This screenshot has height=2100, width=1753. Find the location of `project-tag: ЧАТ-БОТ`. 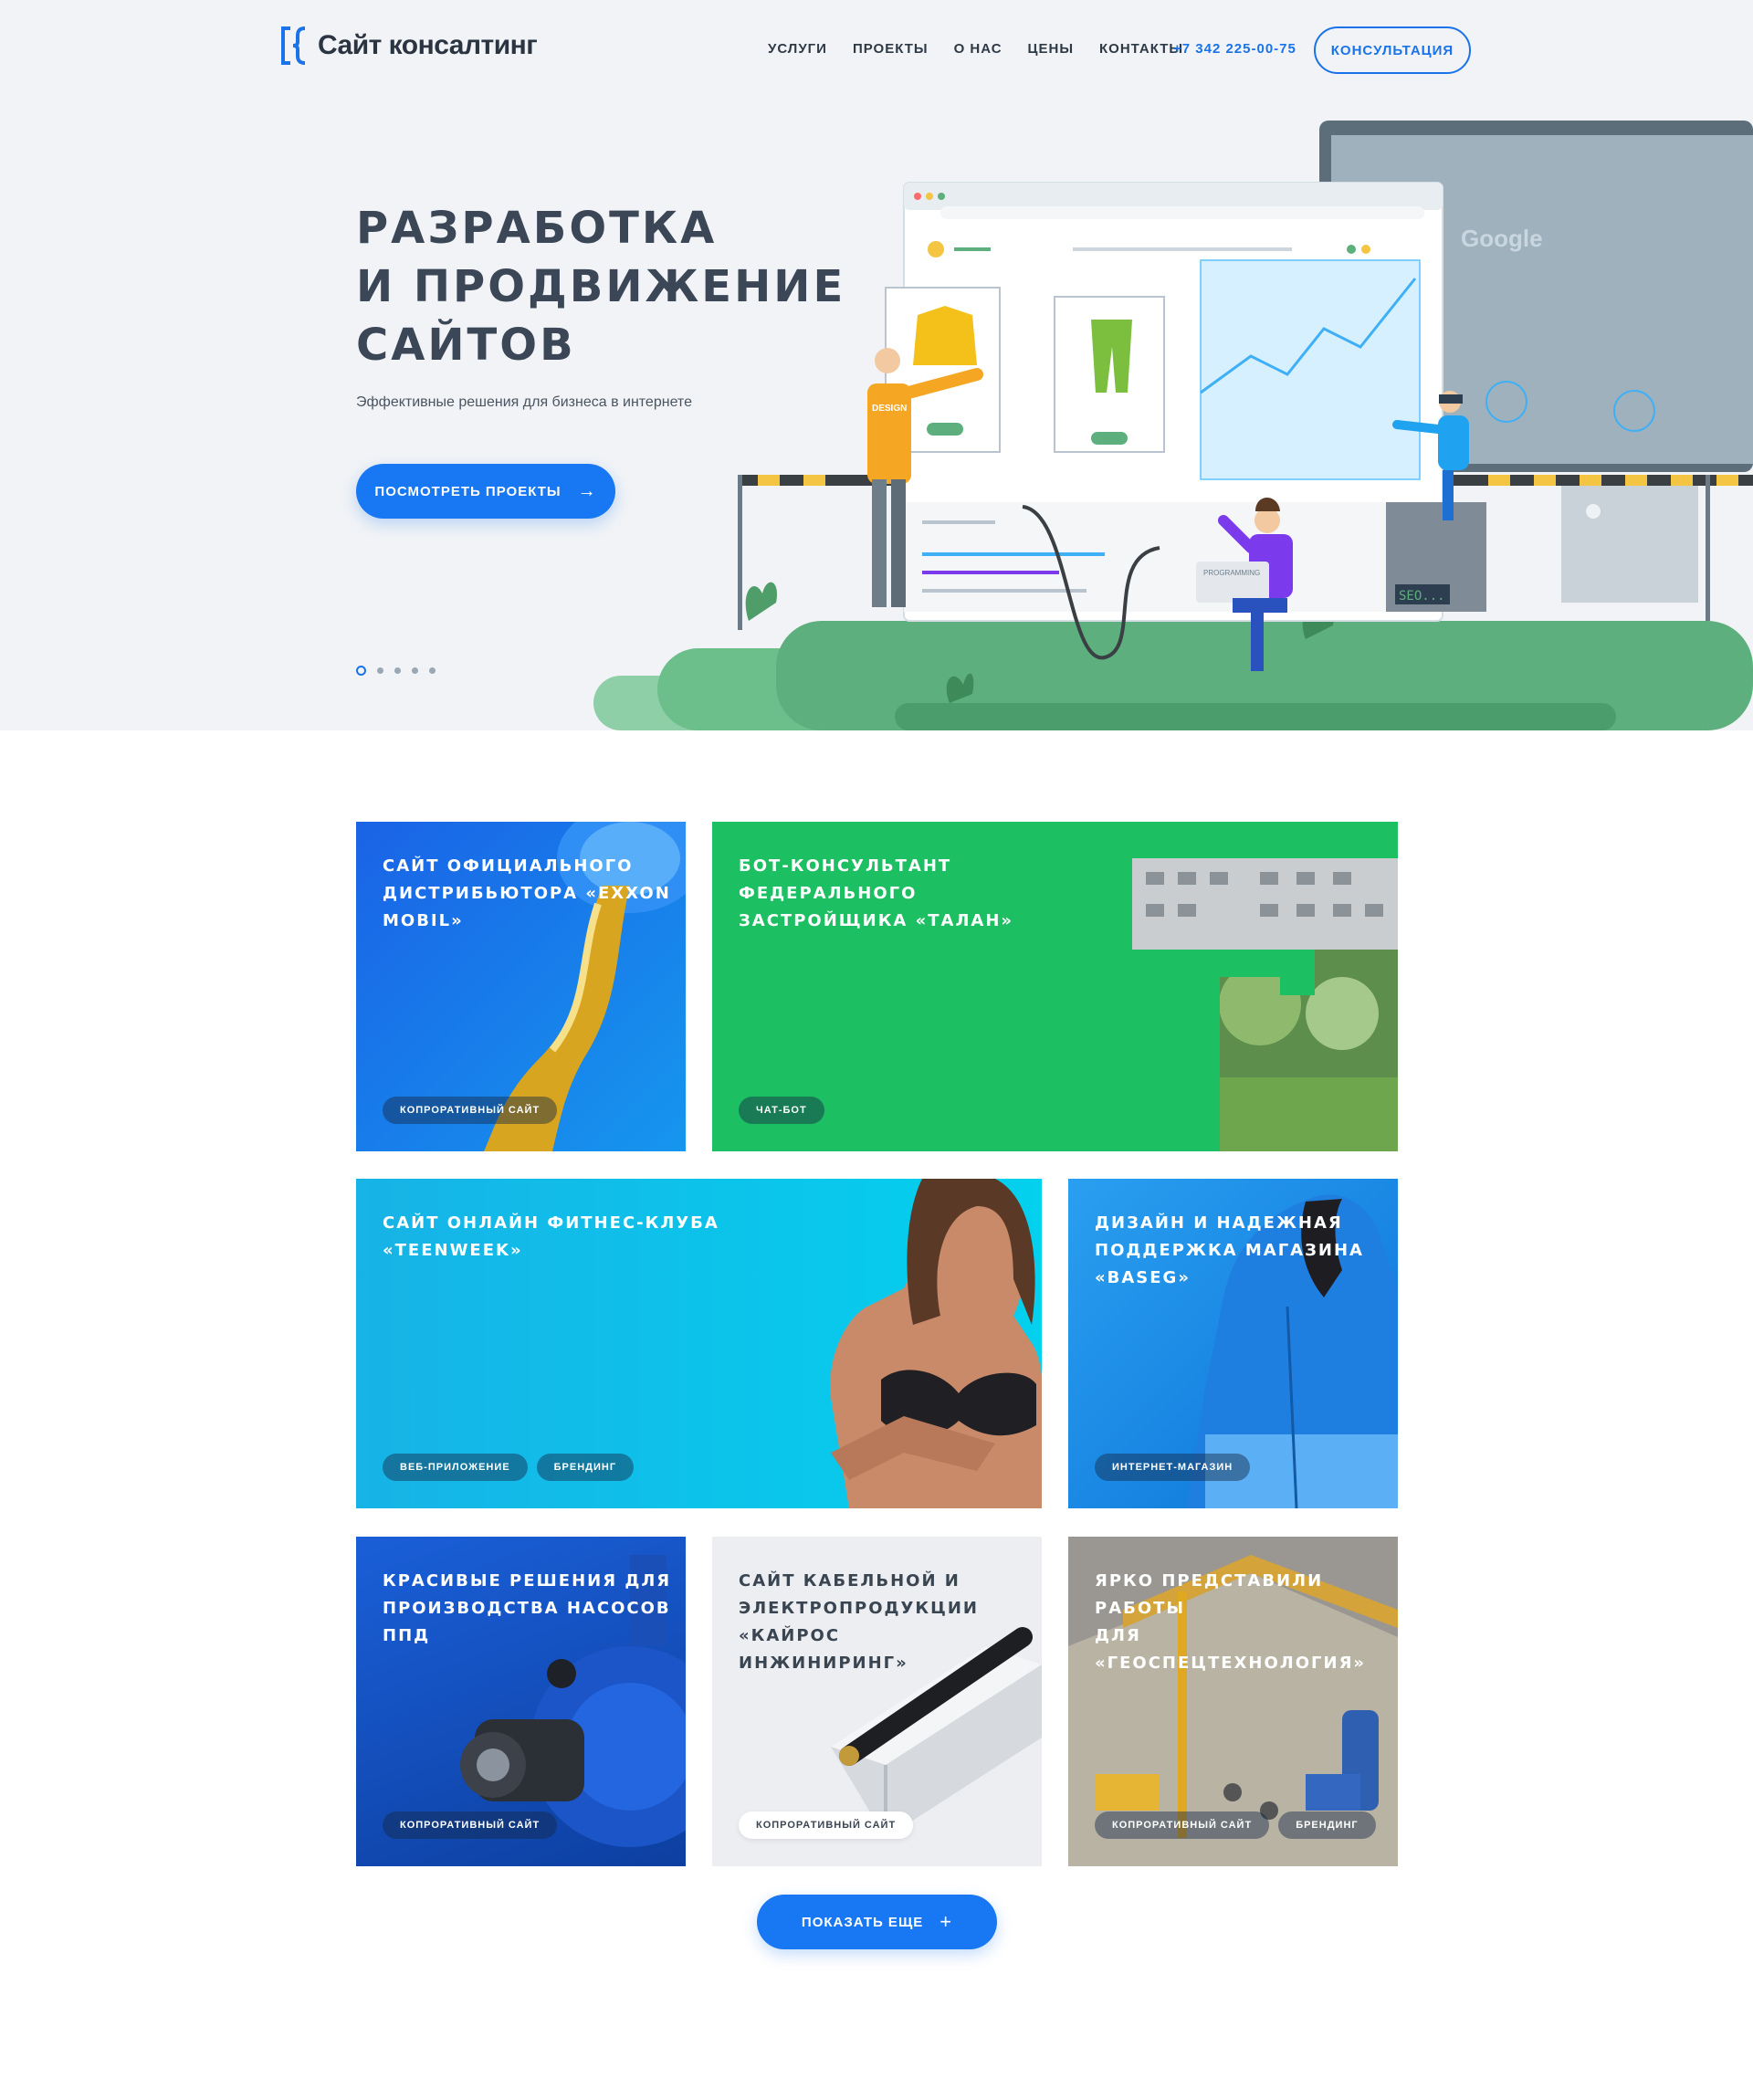

project-tag: ЧАТ-БОТ is located at coordinates (781, 1110).